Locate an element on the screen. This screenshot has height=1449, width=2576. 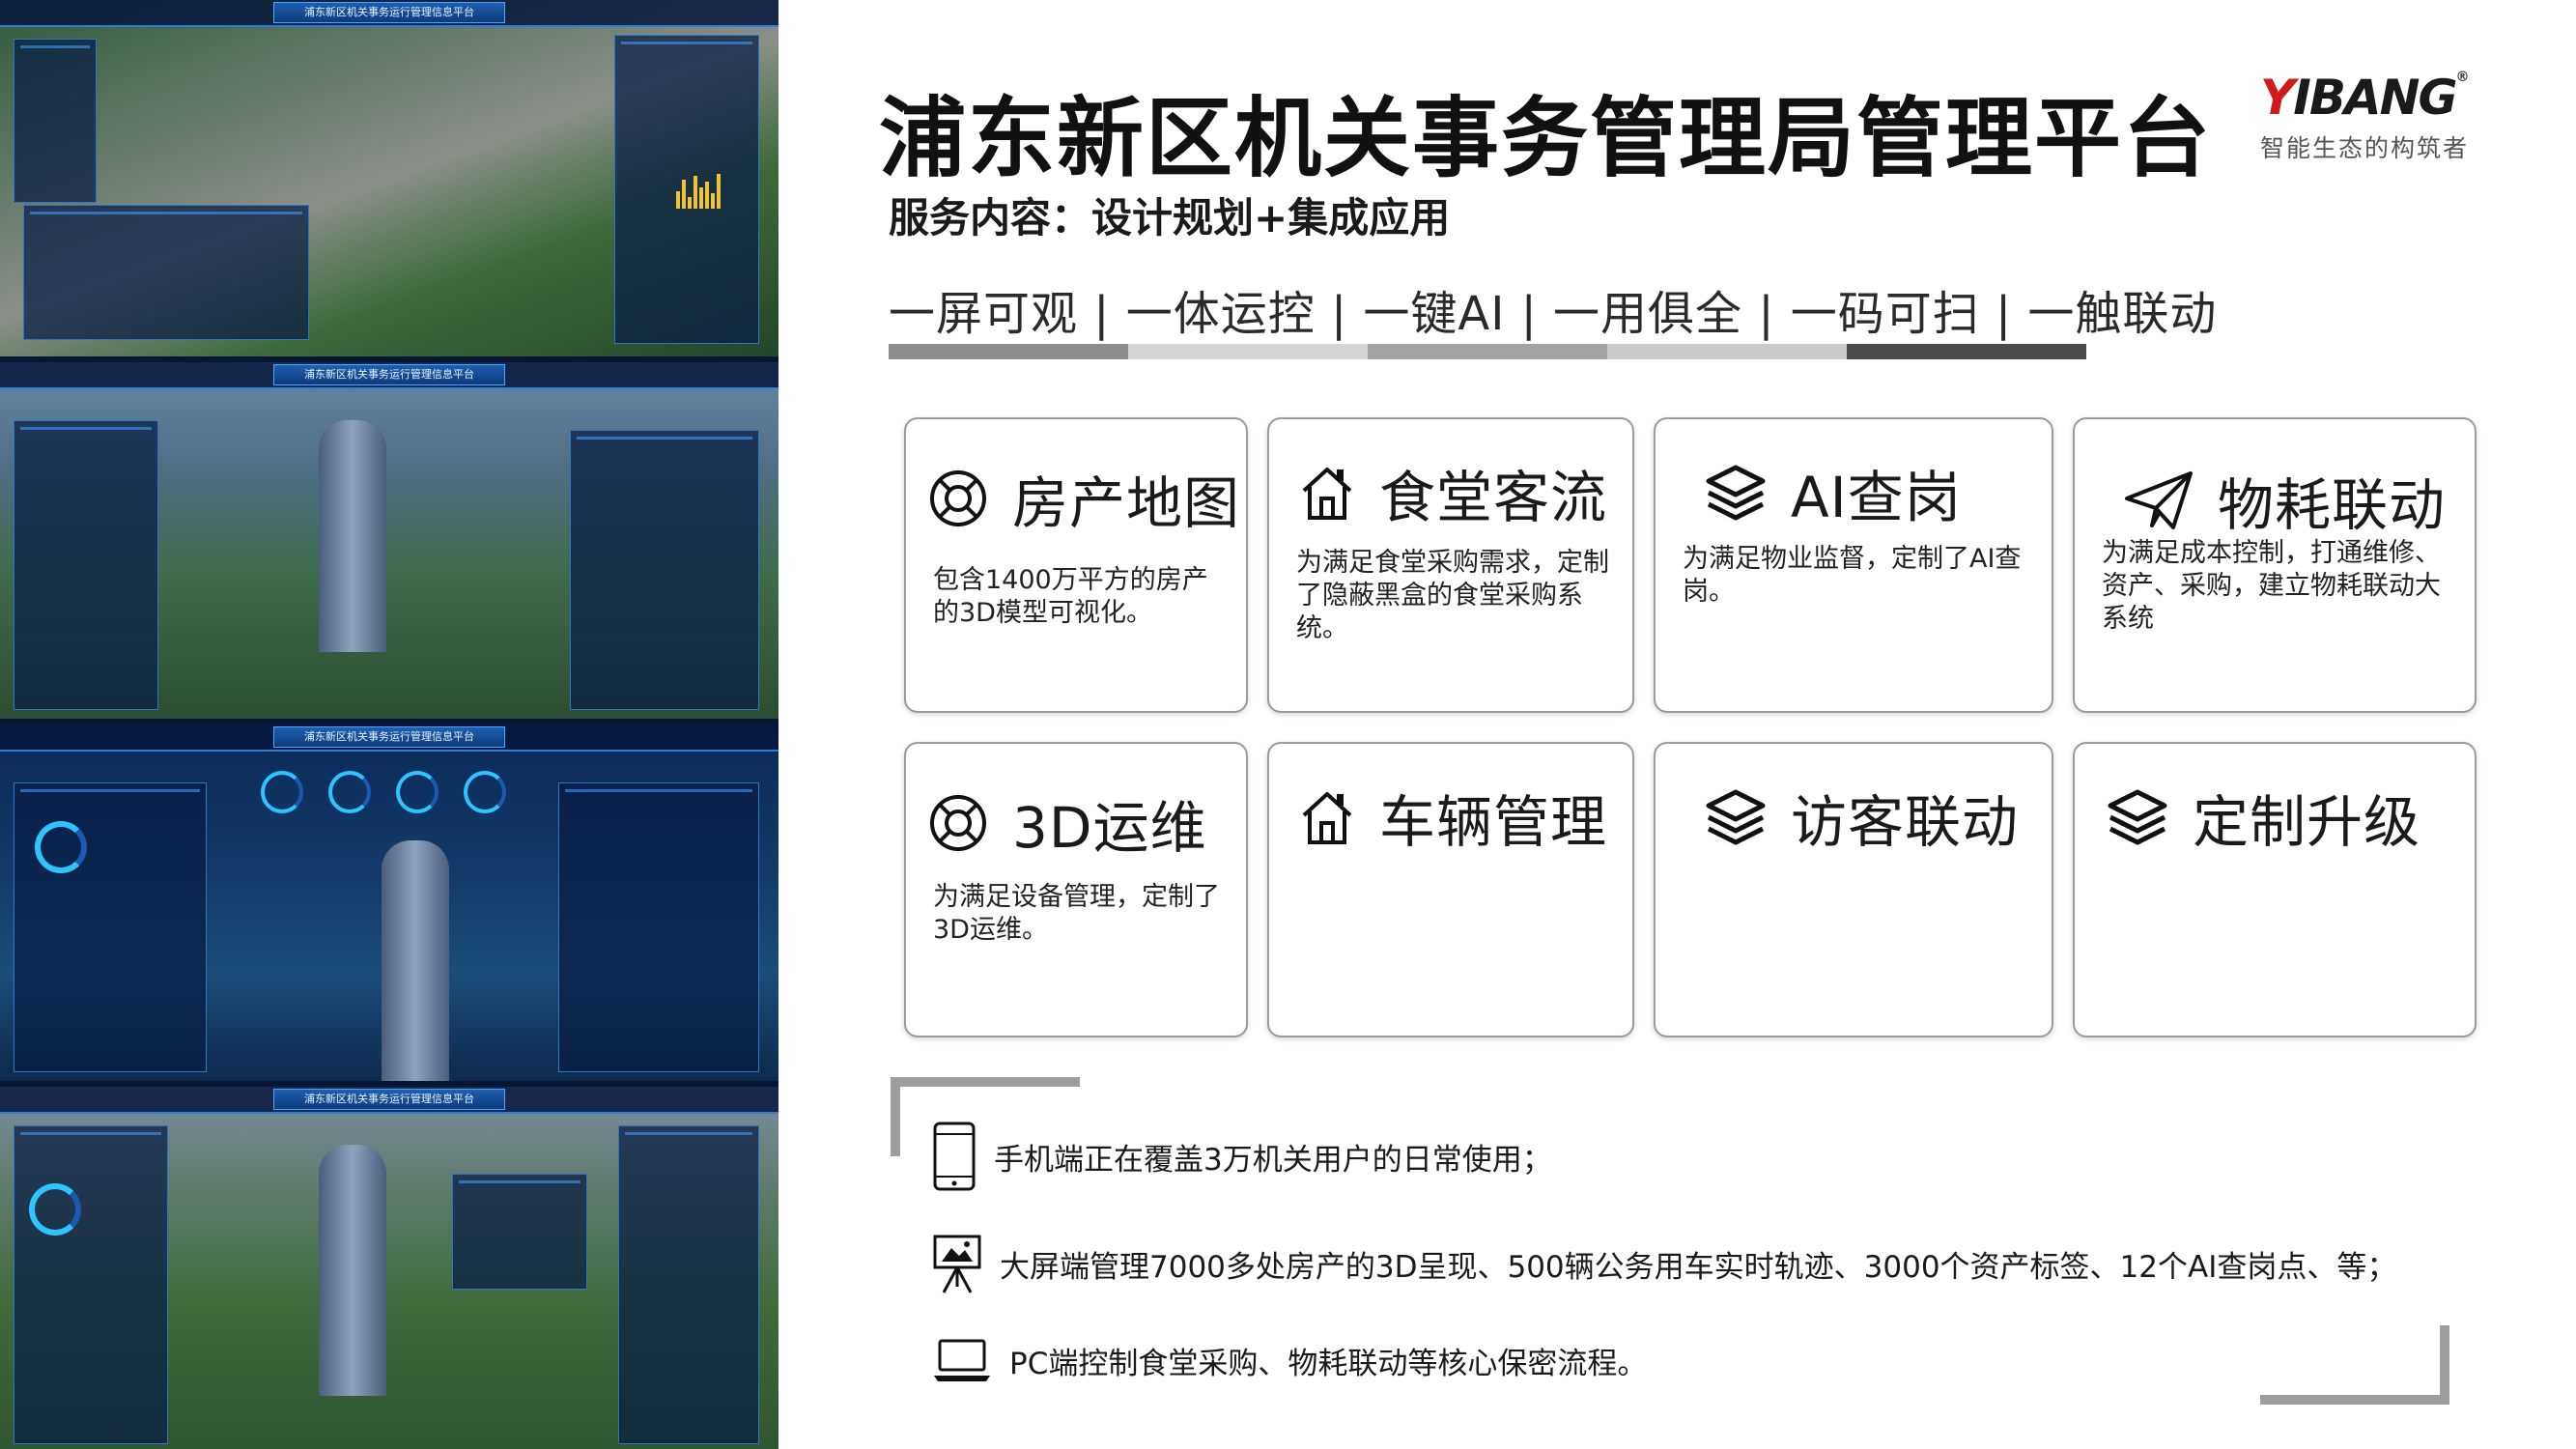
info-item-mobile: 手机端正在覆盖3万机关用户的日常使用； is located at coordinates (1242, 1156).